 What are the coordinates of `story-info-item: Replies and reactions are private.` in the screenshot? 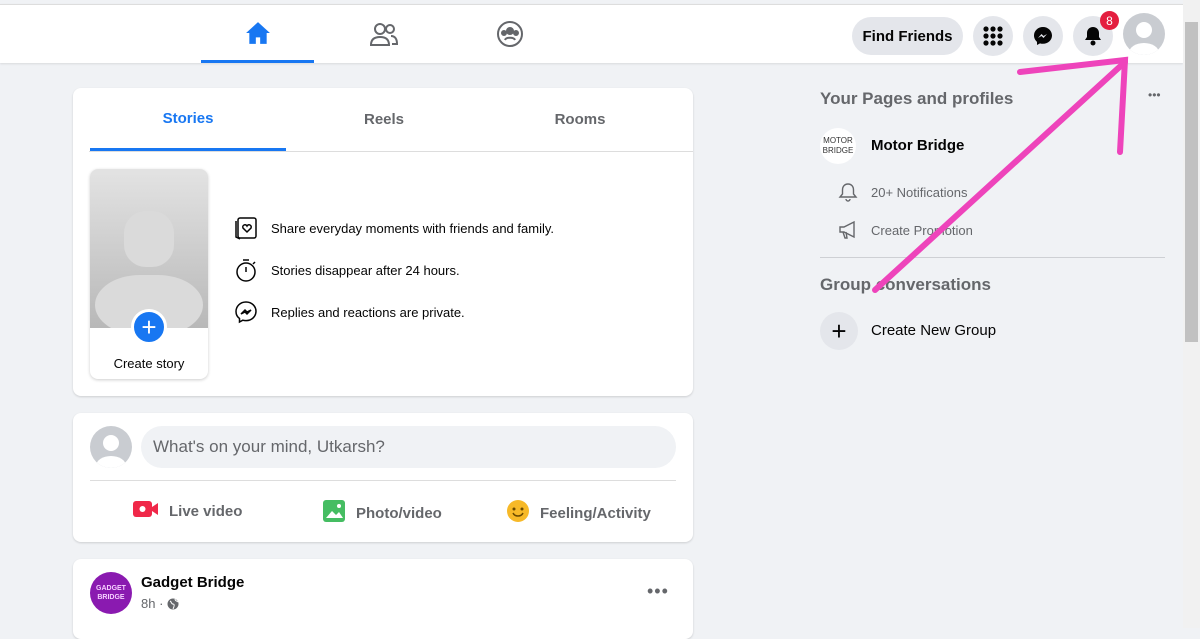 It's located at (349, 312).